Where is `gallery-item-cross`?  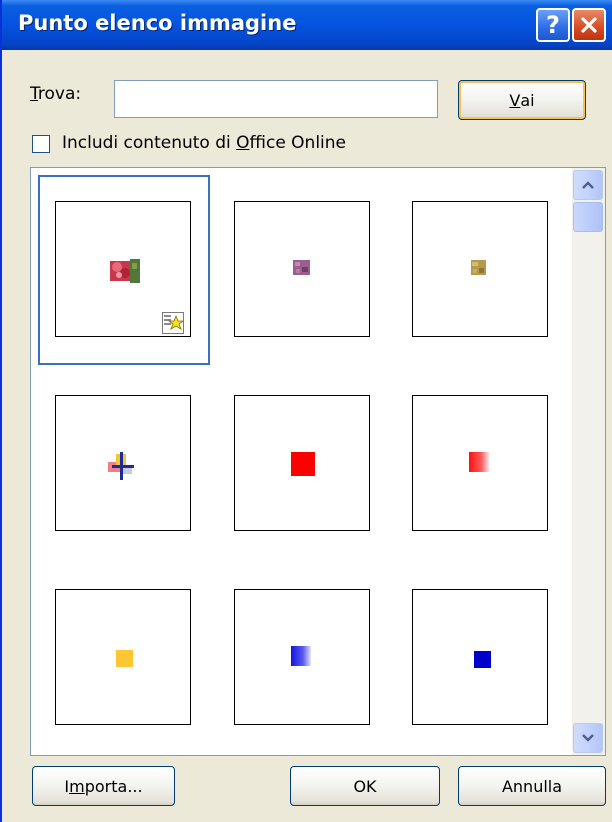
gallery-item-cross is located at coordinates (123, 463).